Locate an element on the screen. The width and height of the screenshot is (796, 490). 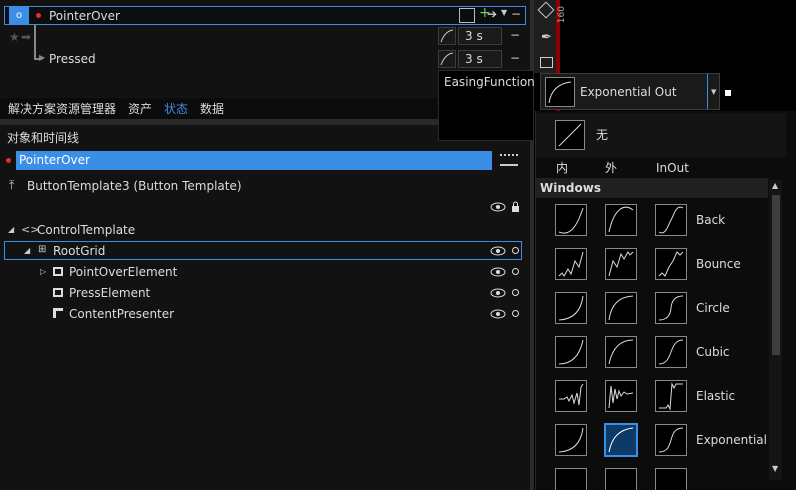
select-divider is located at coordinates (707, 91).